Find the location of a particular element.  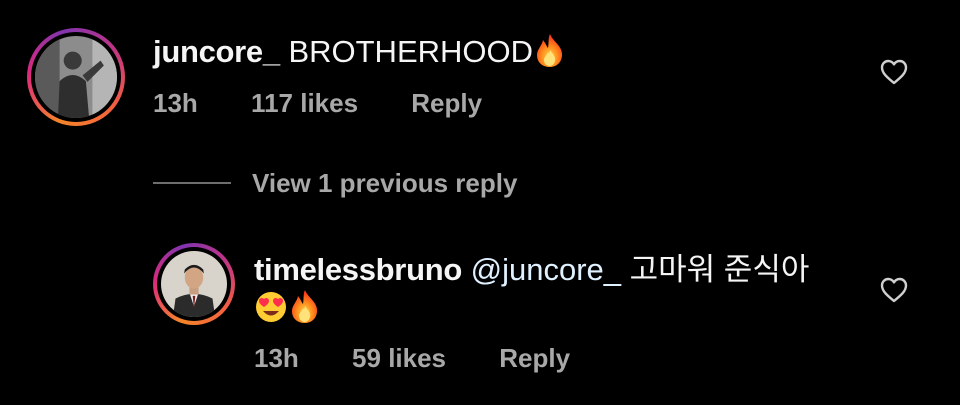

username: juncore_ is located at coordinates (216, 51).